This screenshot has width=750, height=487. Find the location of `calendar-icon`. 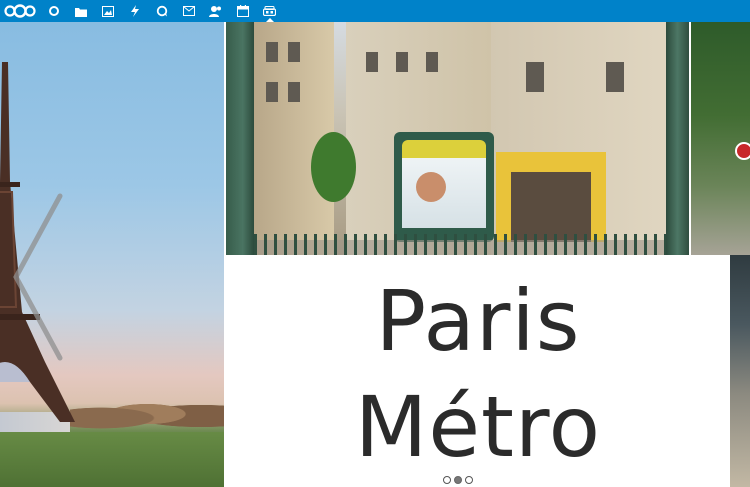

calendar-icon is located at coordinates (242, 11).